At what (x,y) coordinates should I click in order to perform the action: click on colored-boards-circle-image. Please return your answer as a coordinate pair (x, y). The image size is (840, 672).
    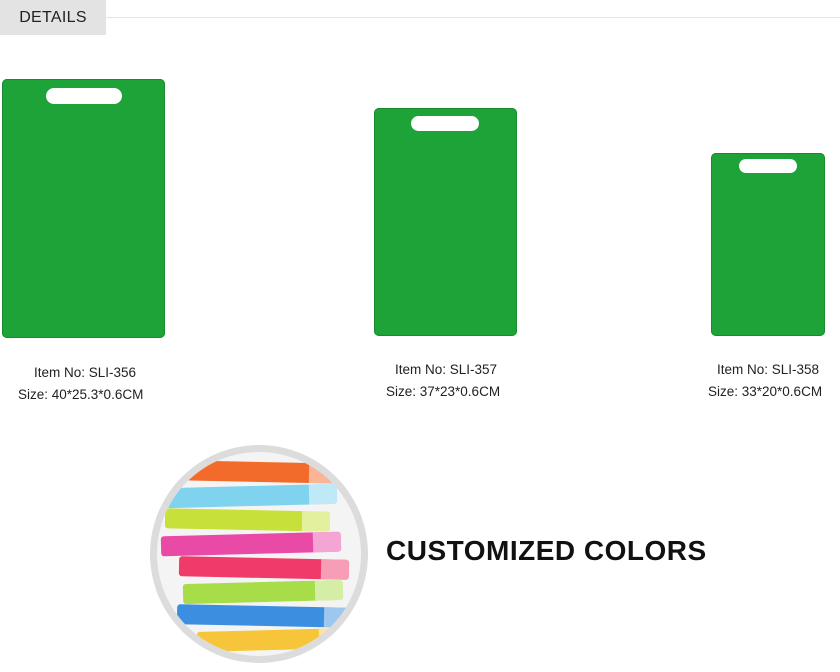
    Looking at the image, I should click on (259, 554).